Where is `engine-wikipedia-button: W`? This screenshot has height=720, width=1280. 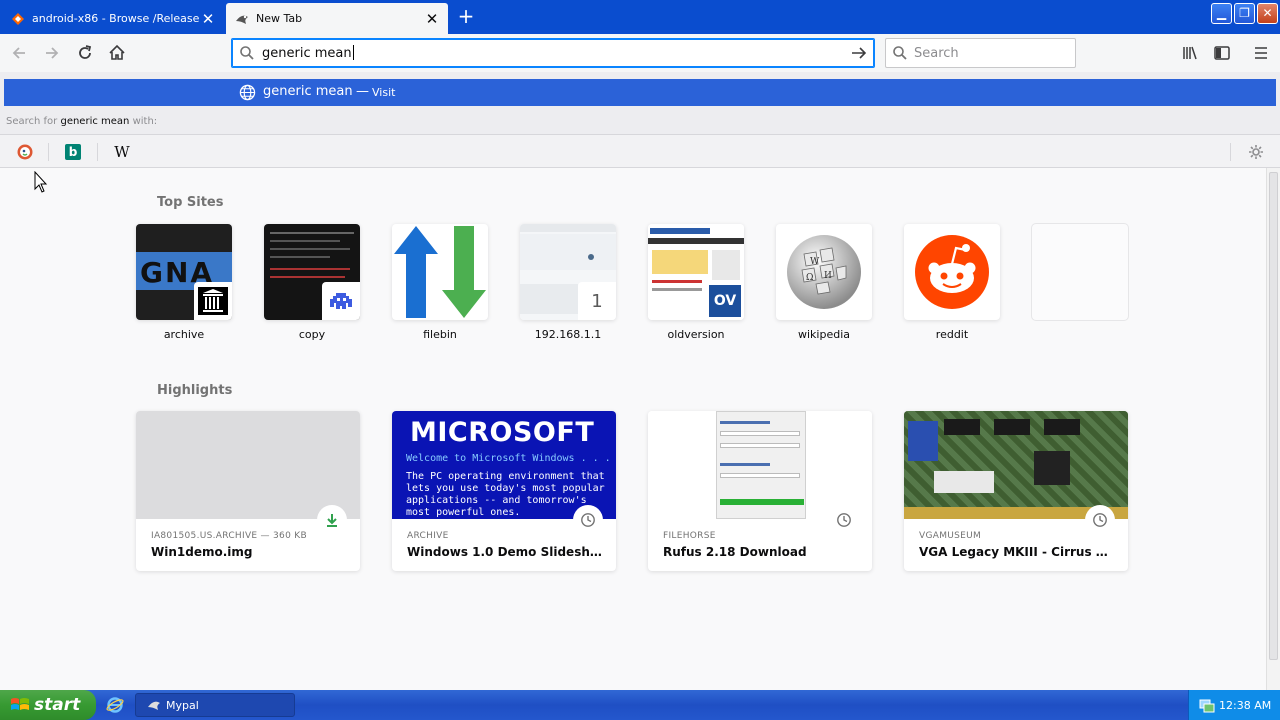
engine-wikipedia-button: W is located at coordinates (122, 152).